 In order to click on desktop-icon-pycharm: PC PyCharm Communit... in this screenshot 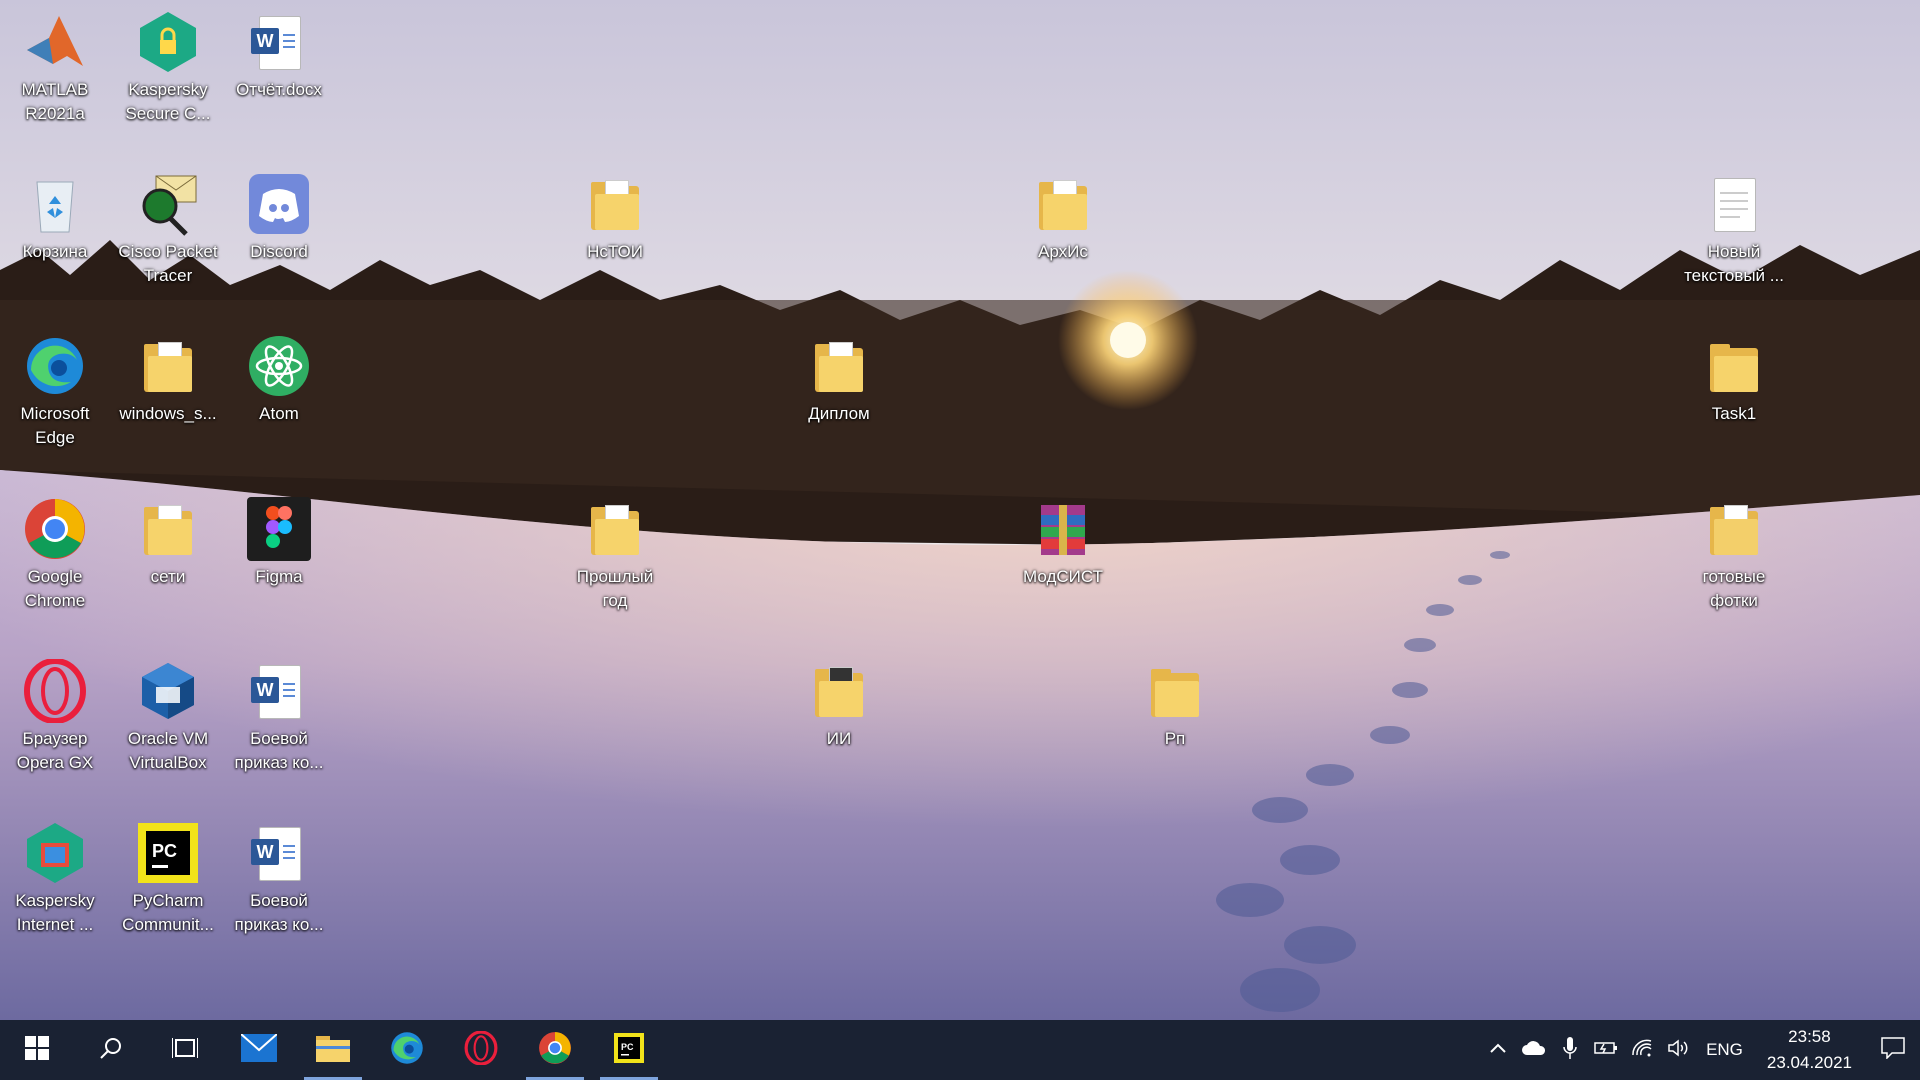, I will do `click(168, 876)`.